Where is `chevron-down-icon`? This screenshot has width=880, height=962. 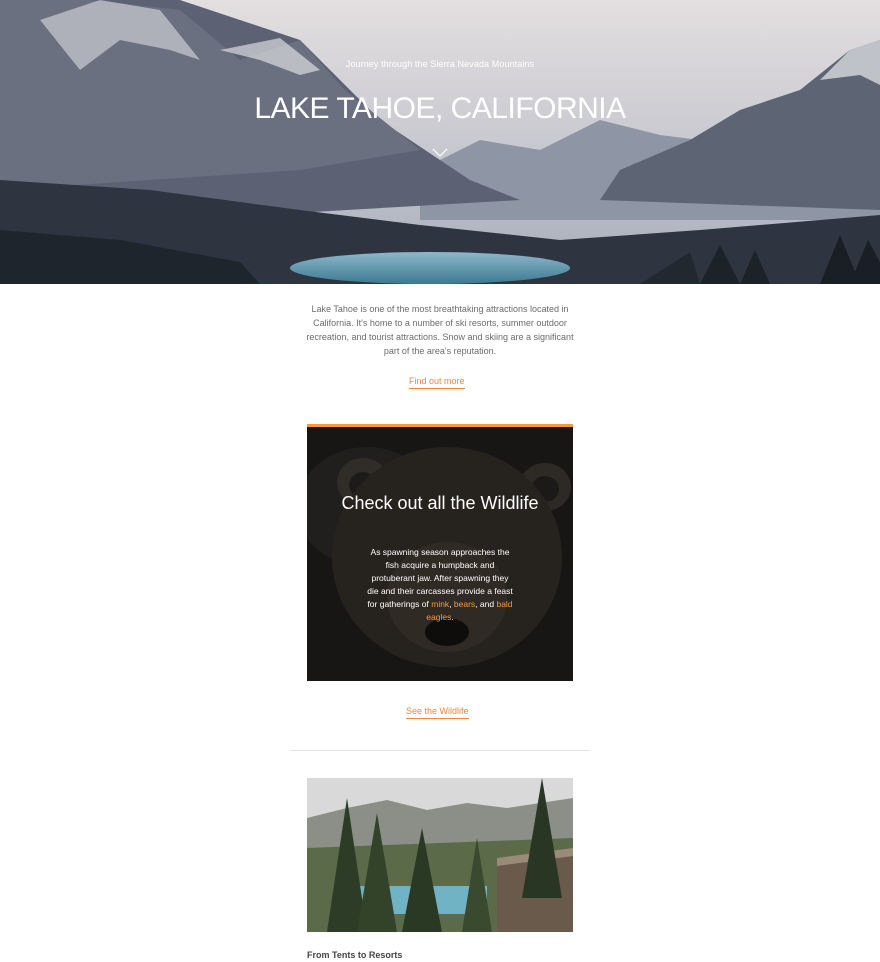 chevron-down-icon is located at coordinates (440, 153).